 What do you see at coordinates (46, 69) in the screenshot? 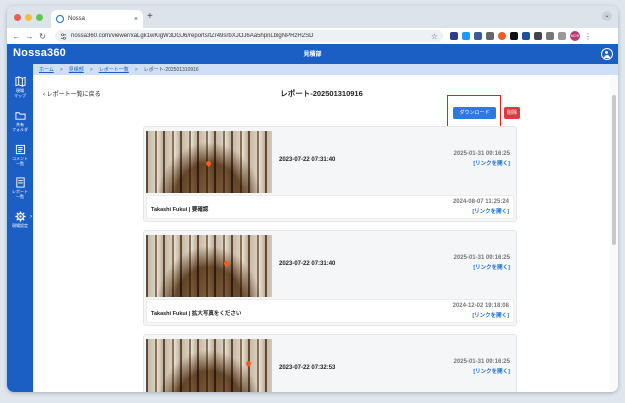
I see `breadcrumb-home: ホーム` at bounding box center [46, 69].